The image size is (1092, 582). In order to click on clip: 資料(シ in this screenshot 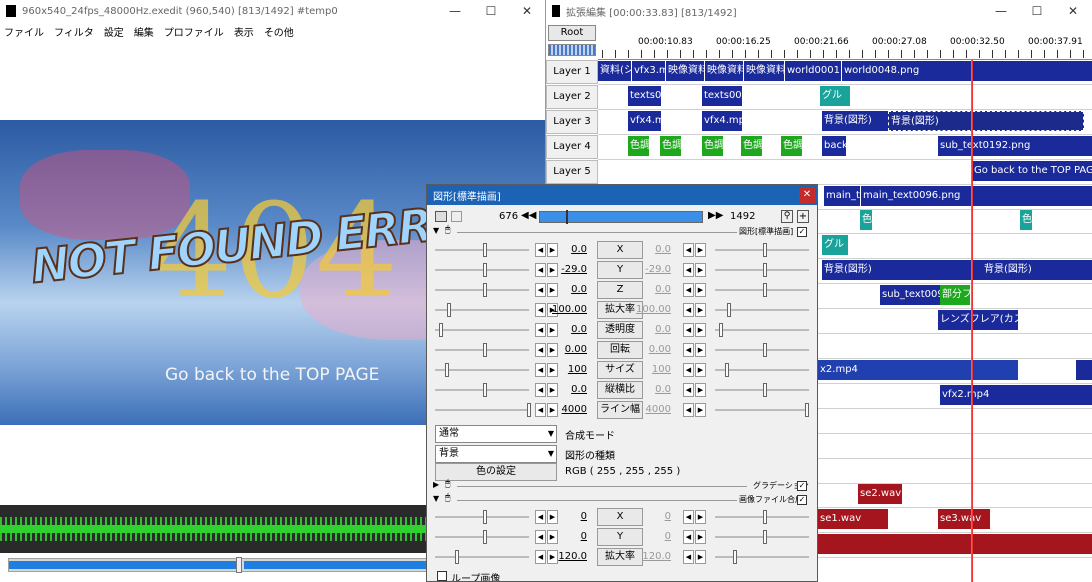, I will do `click(614, 71)`.